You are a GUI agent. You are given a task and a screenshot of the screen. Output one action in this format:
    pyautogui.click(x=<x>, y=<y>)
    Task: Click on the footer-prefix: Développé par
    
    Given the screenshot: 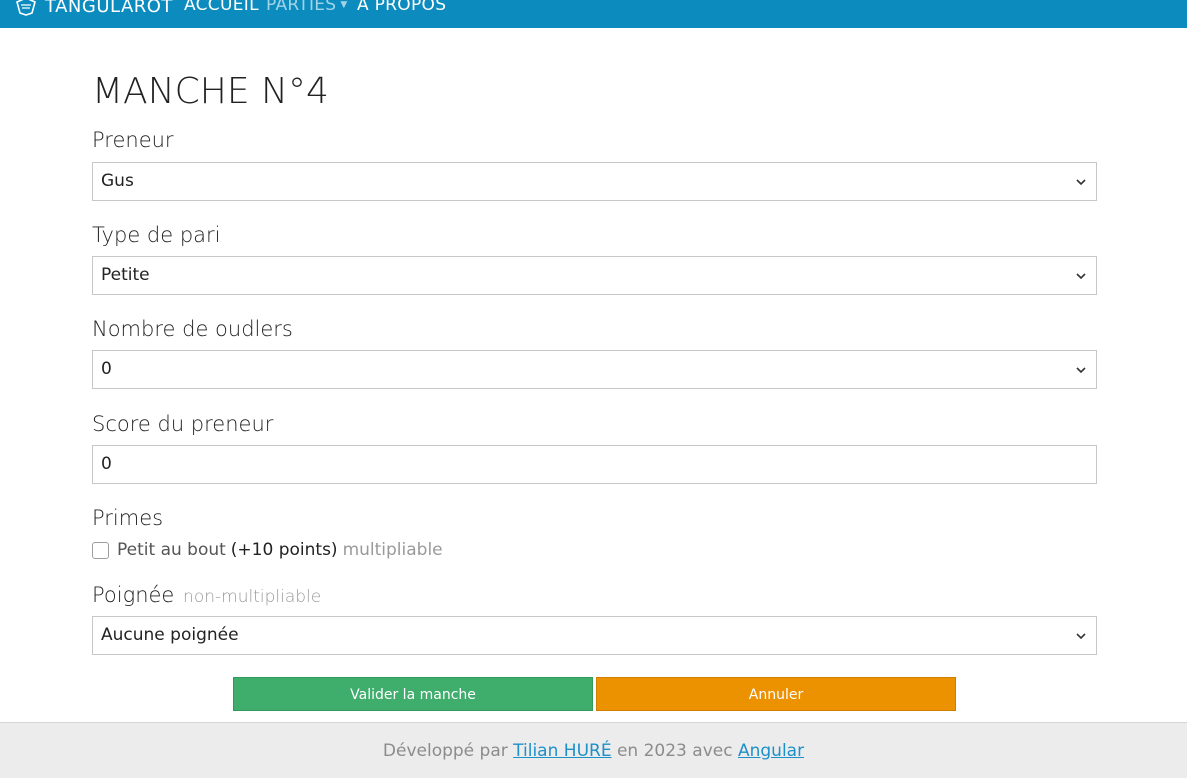 What is the action you would take?
    pyautogui.click(x=445, y=751)
    